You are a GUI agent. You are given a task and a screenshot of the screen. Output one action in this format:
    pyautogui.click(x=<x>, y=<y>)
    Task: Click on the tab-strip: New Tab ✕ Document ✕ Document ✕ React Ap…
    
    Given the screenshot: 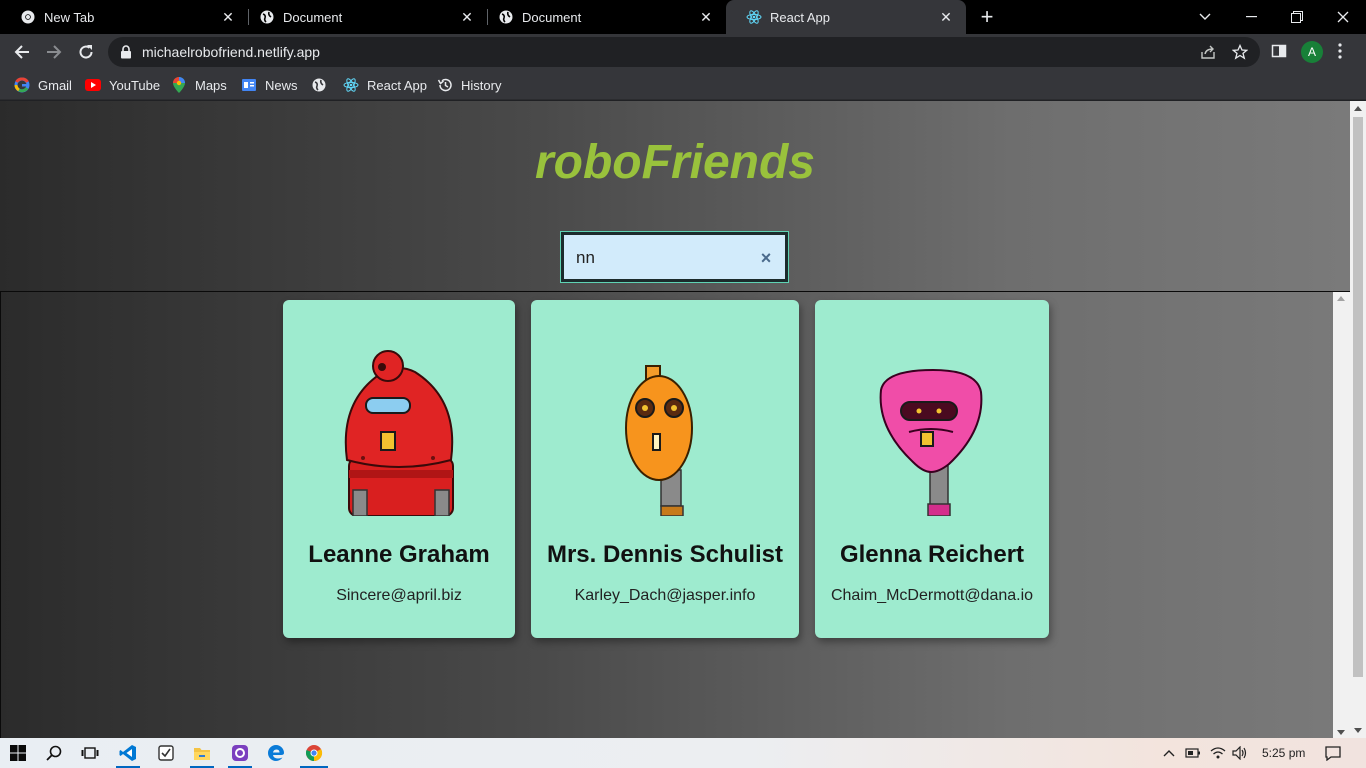 What is the action you would take?
    pyautogui.click(x=683, y=17)
    